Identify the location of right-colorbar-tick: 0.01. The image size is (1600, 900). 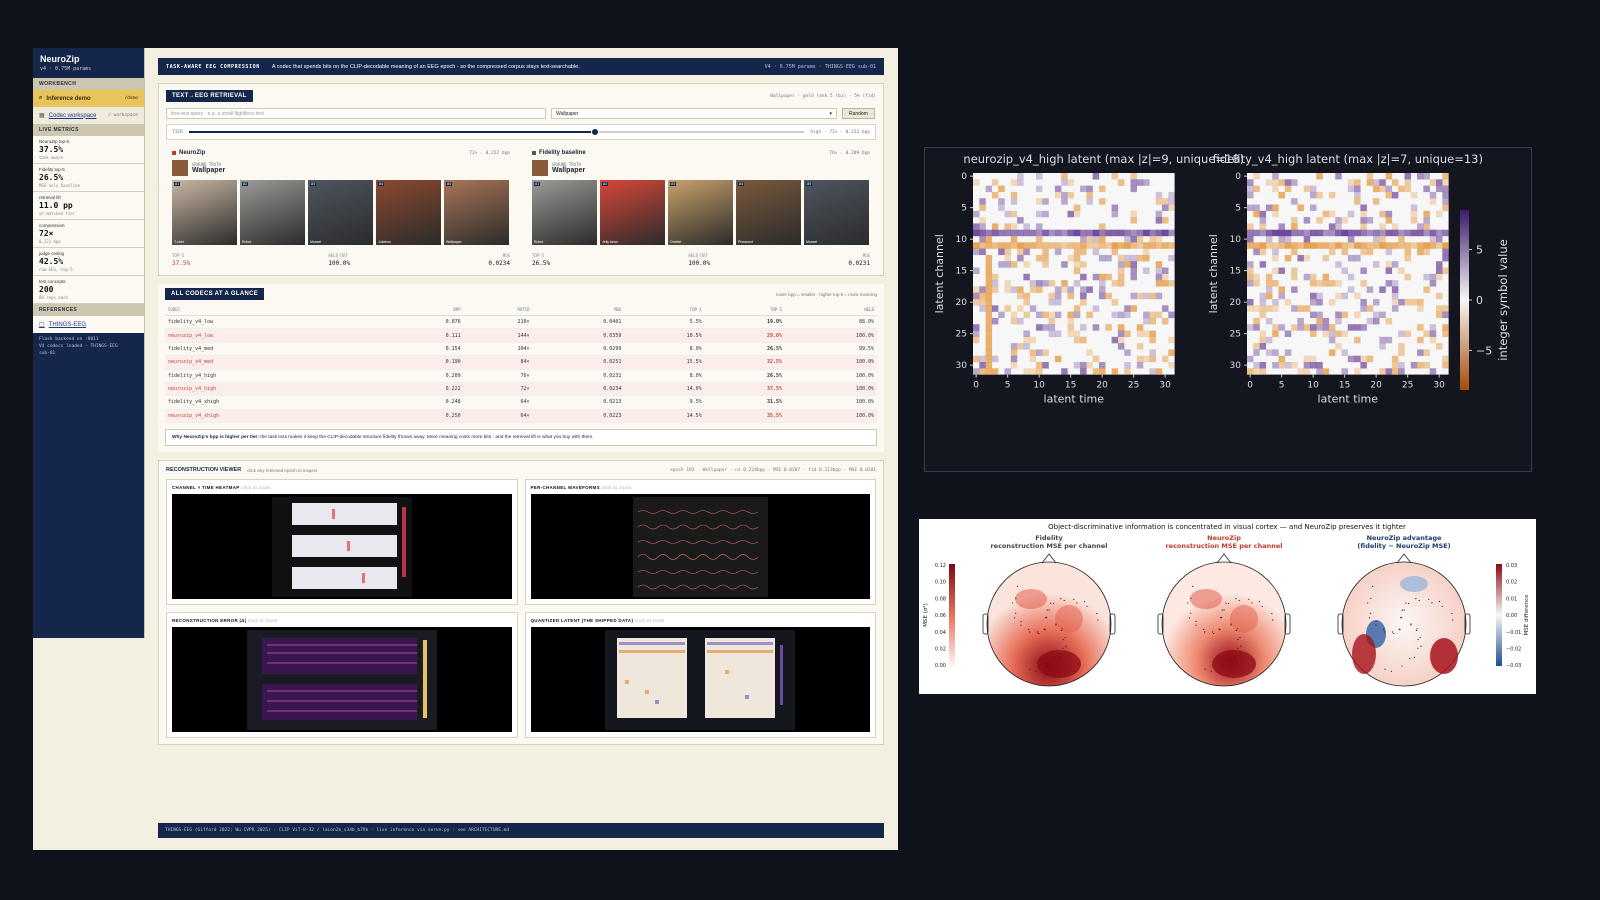
(1511, 599).